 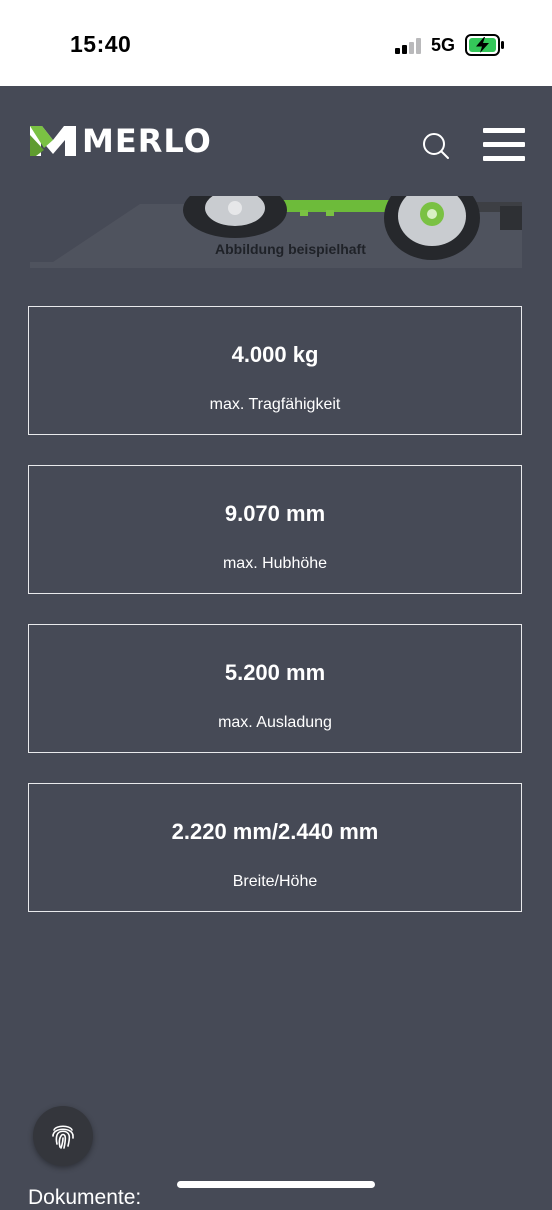 What do you see at coordinates (276, 141) in the screenshot?
I see `site-header: MERLO` at bounding box center [276, 141].